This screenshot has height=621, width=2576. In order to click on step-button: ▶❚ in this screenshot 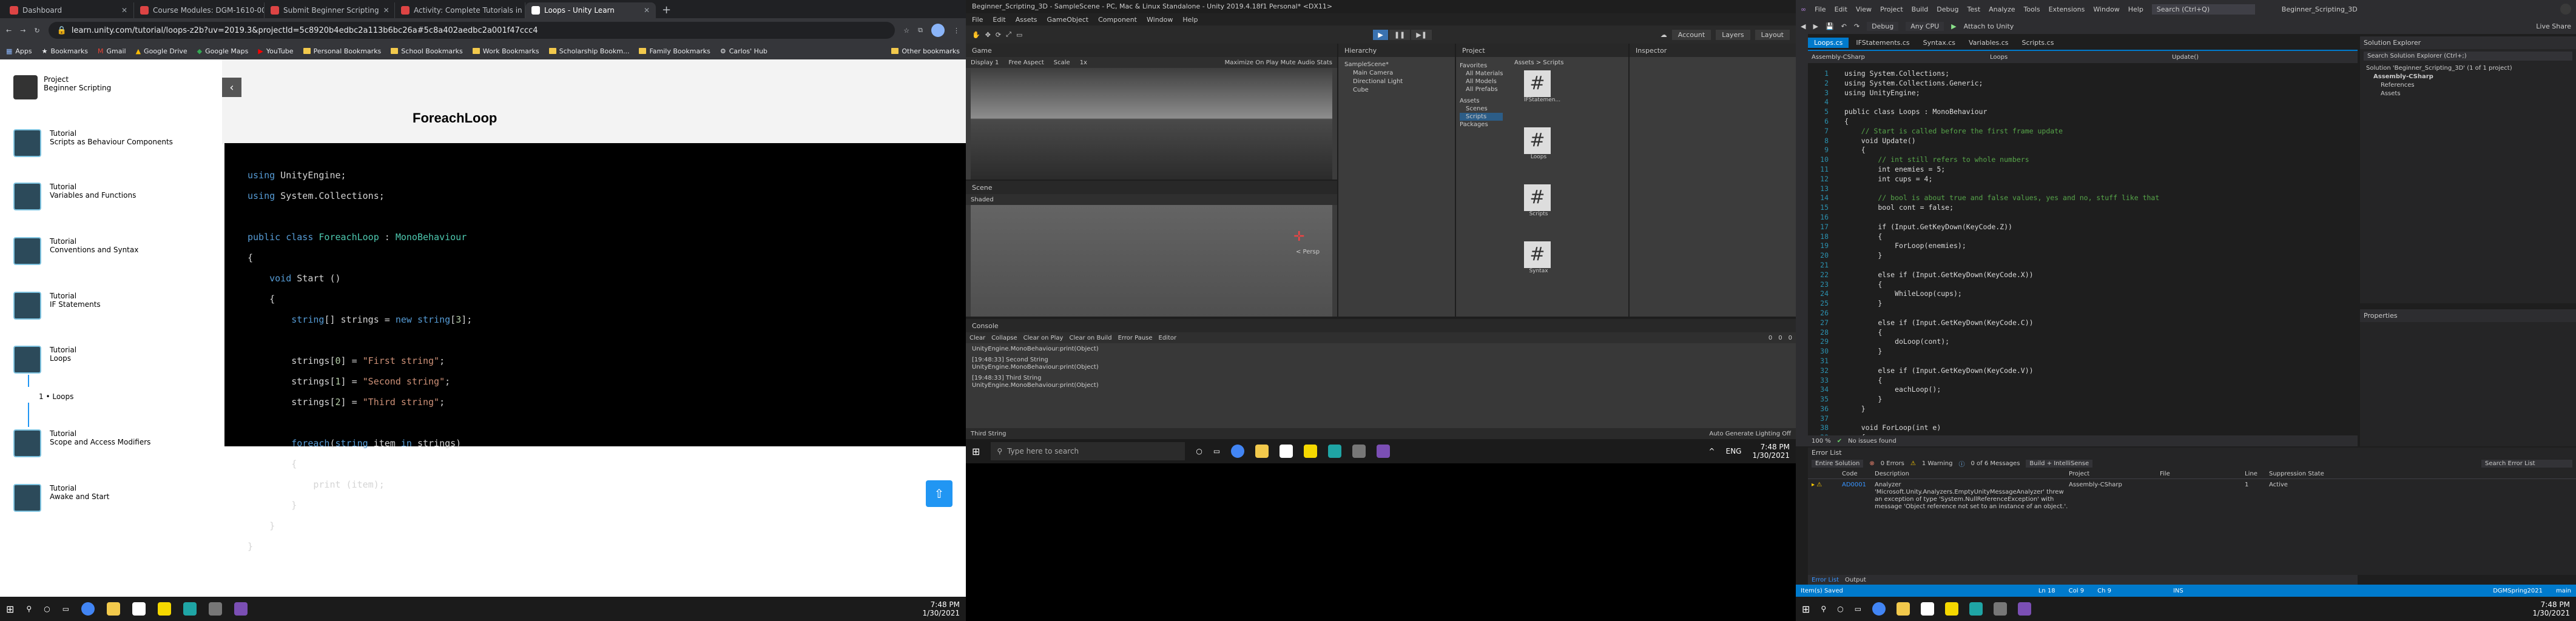, I will do `click(1421, 34)`.